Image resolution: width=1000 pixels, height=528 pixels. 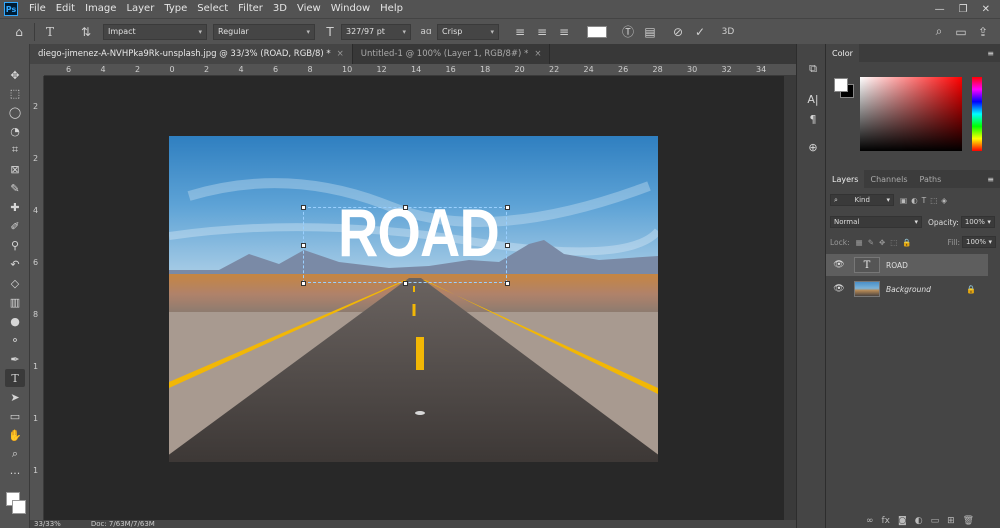 What do you see at coordinates (813, 99) in the screenshot?
I see `character-panel-icon: A|` at bounding box center [813, 99].